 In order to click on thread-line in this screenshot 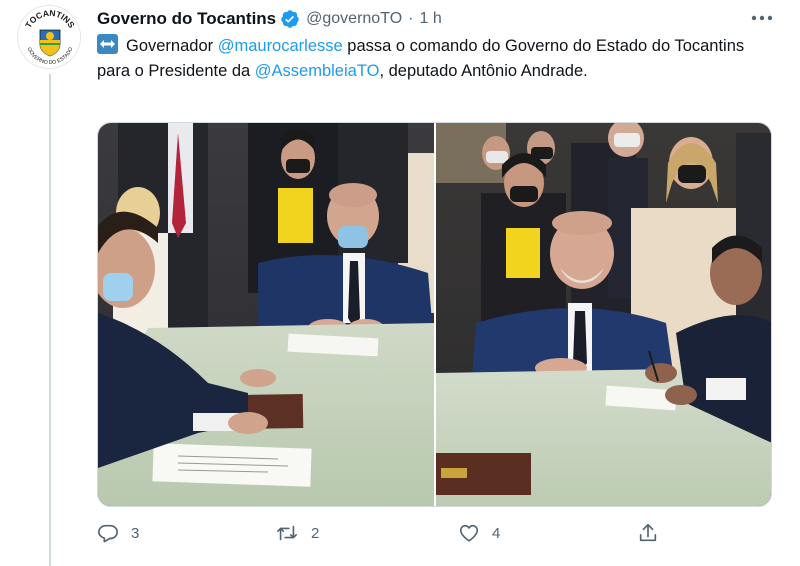, I will do `click(50, 320)`.